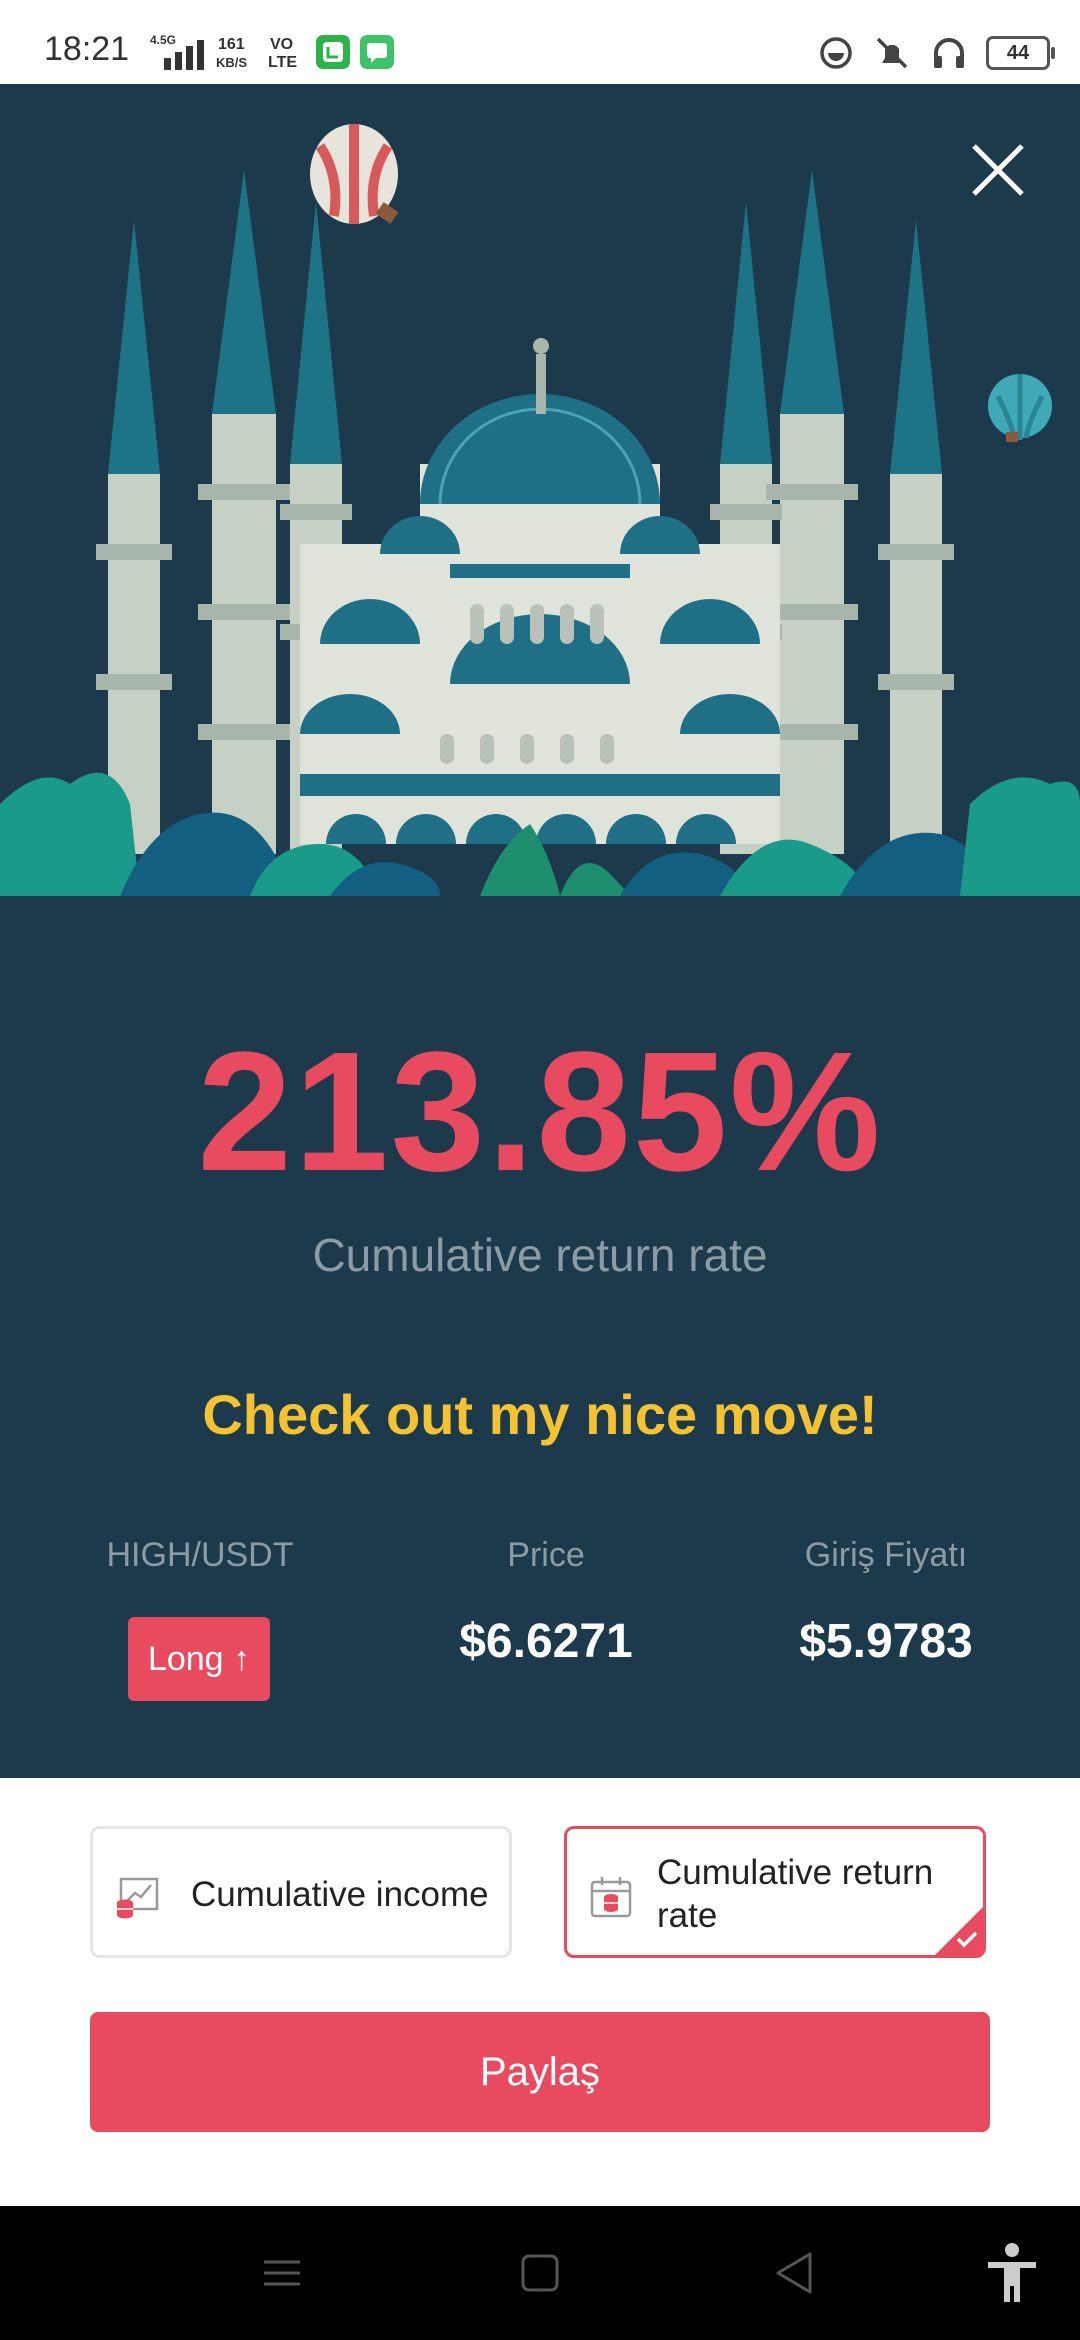 This screenshot has width=1080, height=2340. I want to click on share-button: Paylaş, so click(540, 2072).